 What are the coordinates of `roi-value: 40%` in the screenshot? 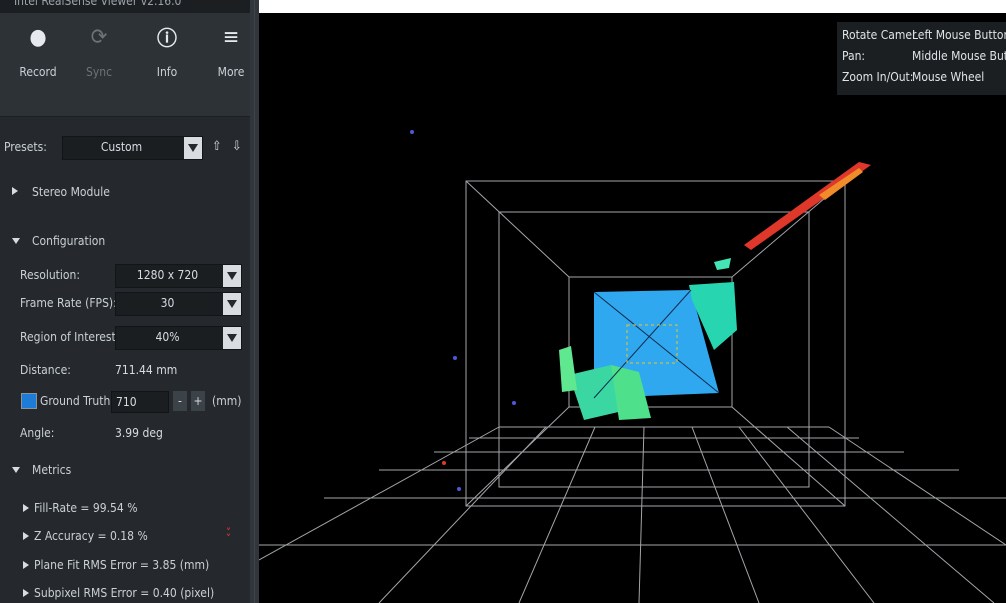 It's located at (167, 337).